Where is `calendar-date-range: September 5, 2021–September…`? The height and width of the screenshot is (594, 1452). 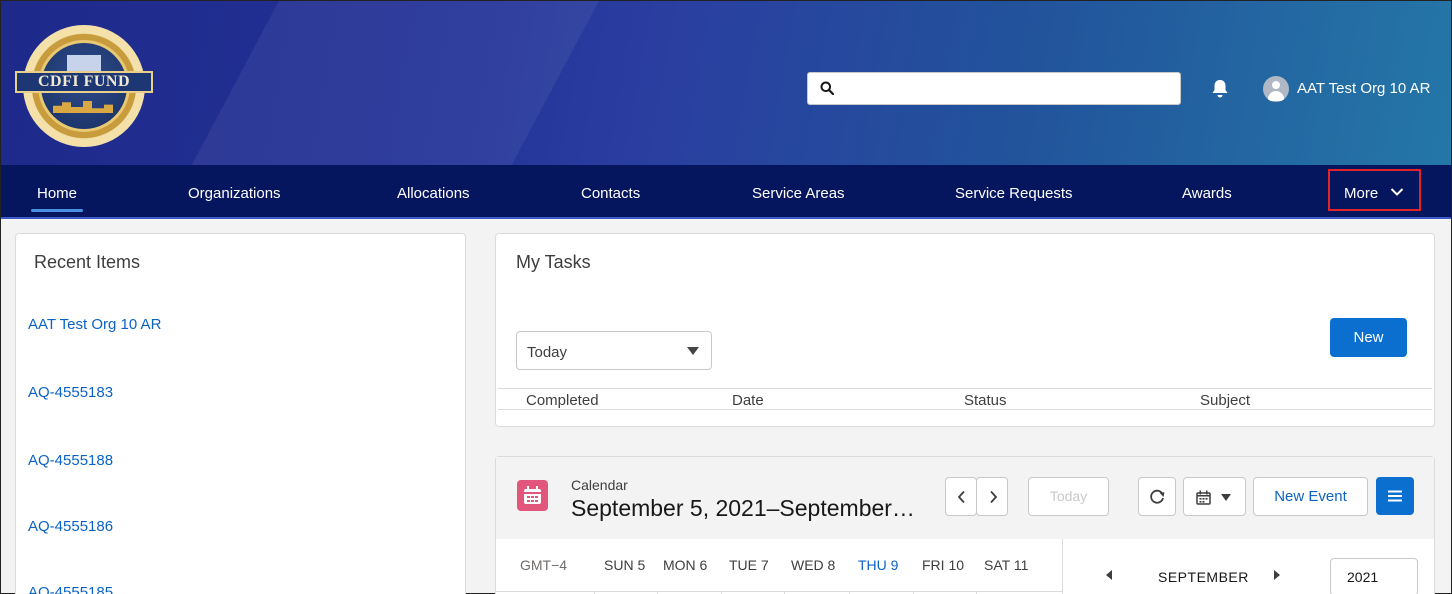
calendar-date-range: September 5, 2021–September… is located at coordinates (743, 508).